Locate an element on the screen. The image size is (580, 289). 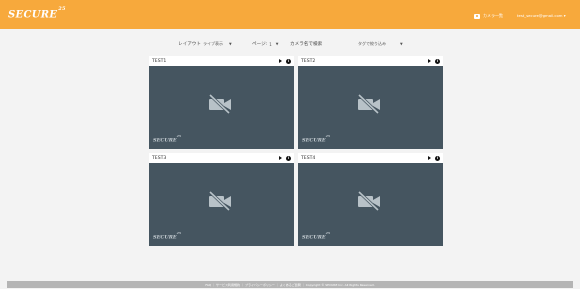
camera-search-label: カメラ名で検索 is located at coordinates (306, 44).